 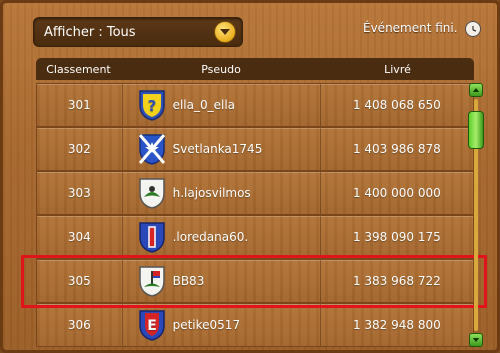 I want to click on pseudo-cell: E petike0517, so click(x=221, y=325).